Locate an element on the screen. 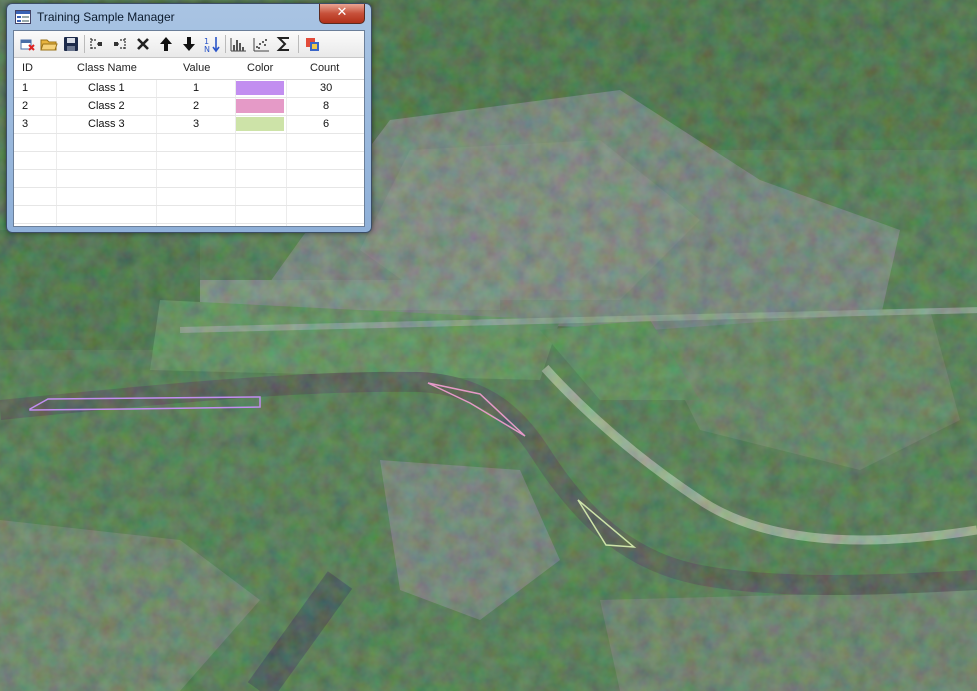 The height and width of the screenshot is (691, 977). cell-value: 2 is located at coordinates (196, 106).